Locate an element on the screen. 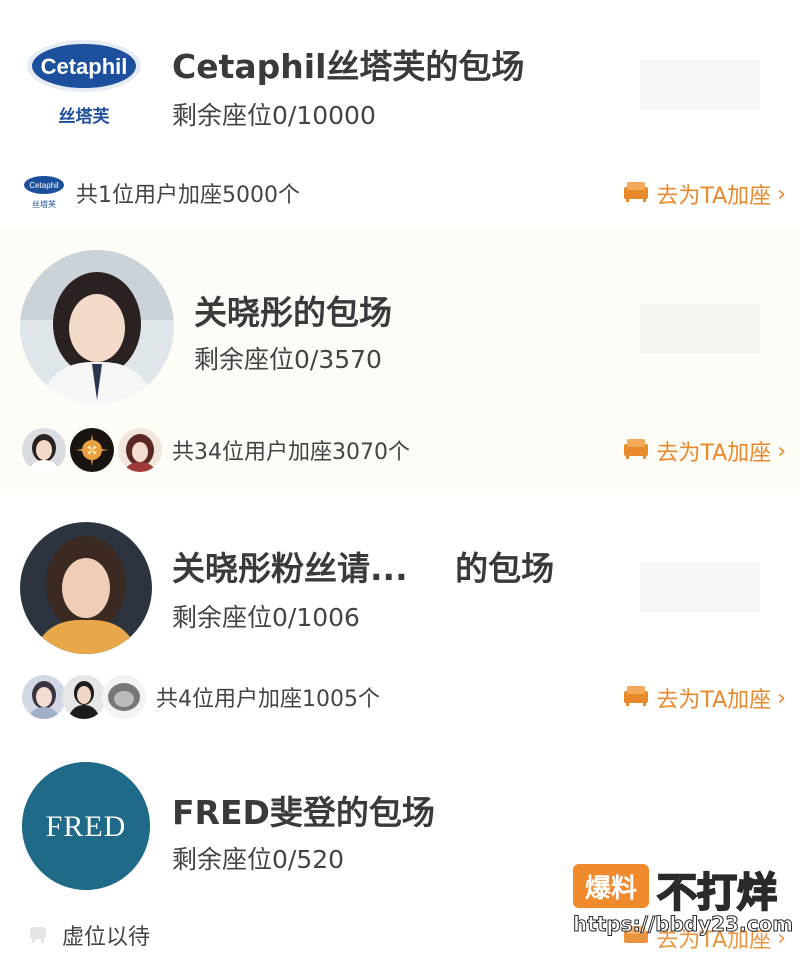 Image resolution: width=800 pixels, height=968 pixels. svg-text: FRED is located at coordinates (86, 826).